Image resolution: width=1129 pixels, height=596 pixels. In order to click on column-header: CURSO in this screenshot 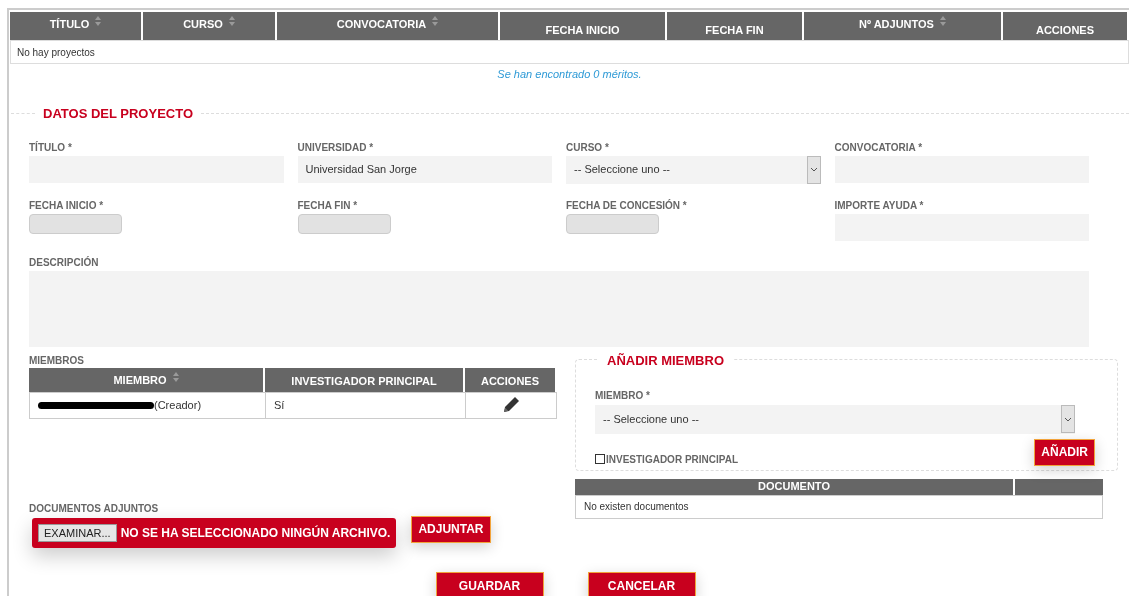, I will do `click(210, 26)`.